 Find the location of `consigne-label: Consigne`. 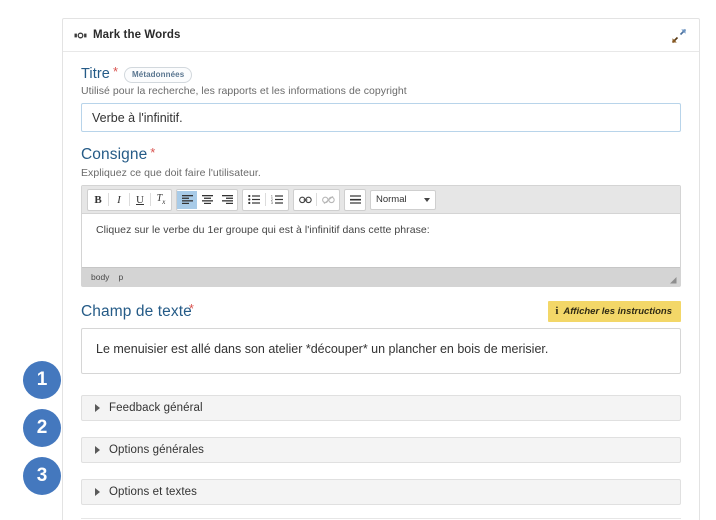

consigne-label: Consigne is located at coordinates (114, 154).